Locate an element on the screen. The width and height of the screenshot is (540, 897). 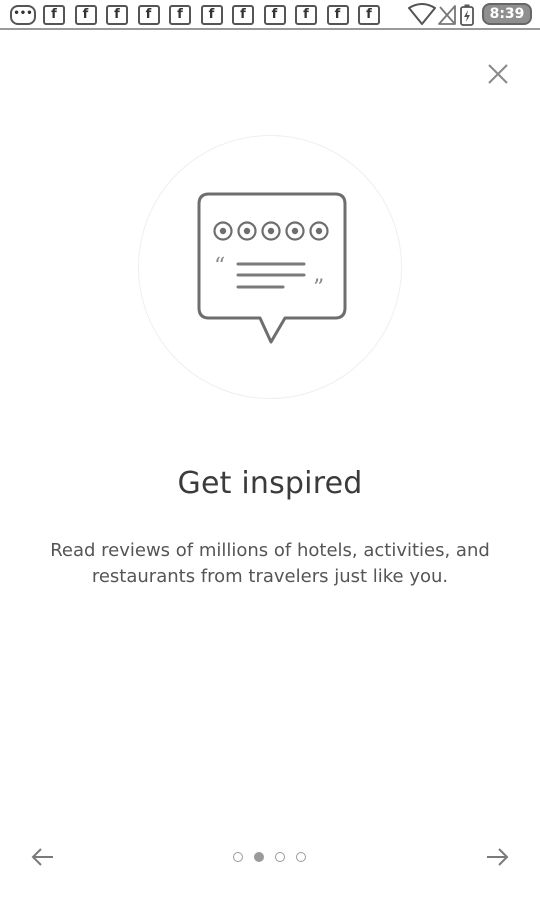
clock: 8:39 is located at coordinates (507, 14).